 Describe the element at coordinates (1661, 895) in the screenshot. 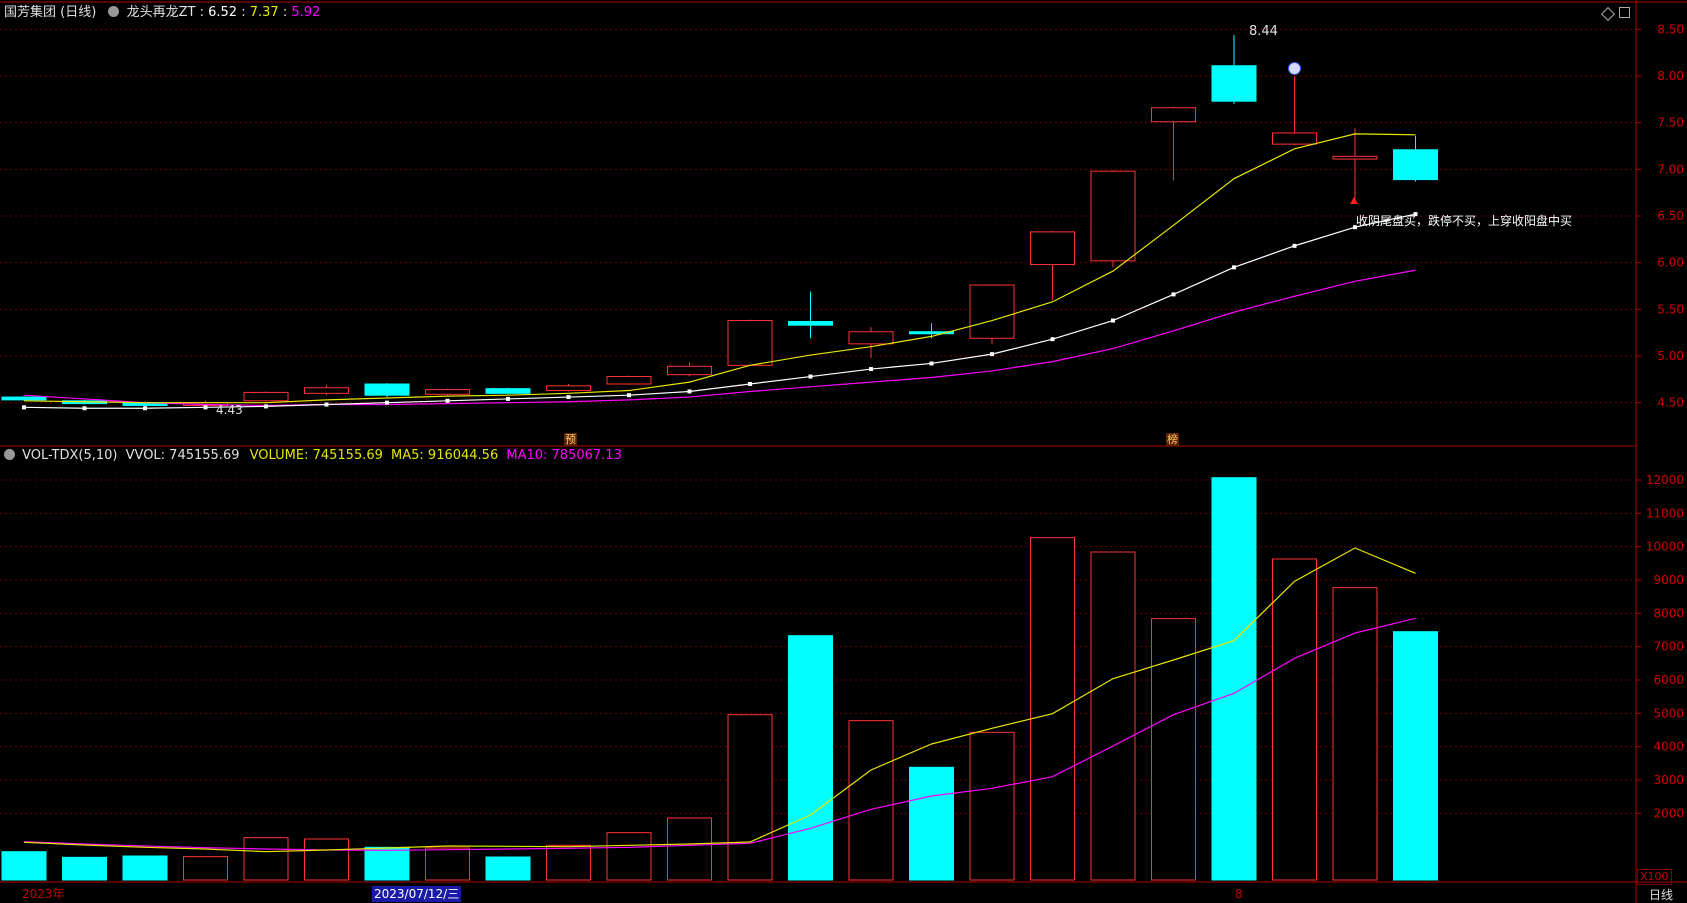

I see `period-selector: 日线` at that location.